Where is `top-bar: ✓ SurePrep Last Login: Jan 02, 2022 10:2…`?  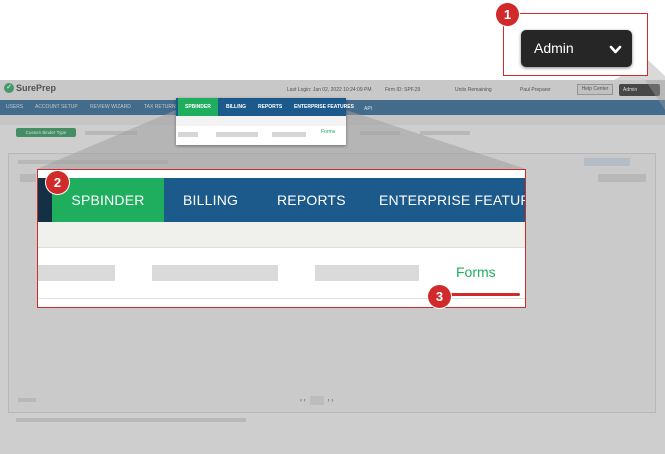 top-bar: ✓ SurePrep Last Login: Jan 02, 2022 10:2… is located at coordinates (332, 90).